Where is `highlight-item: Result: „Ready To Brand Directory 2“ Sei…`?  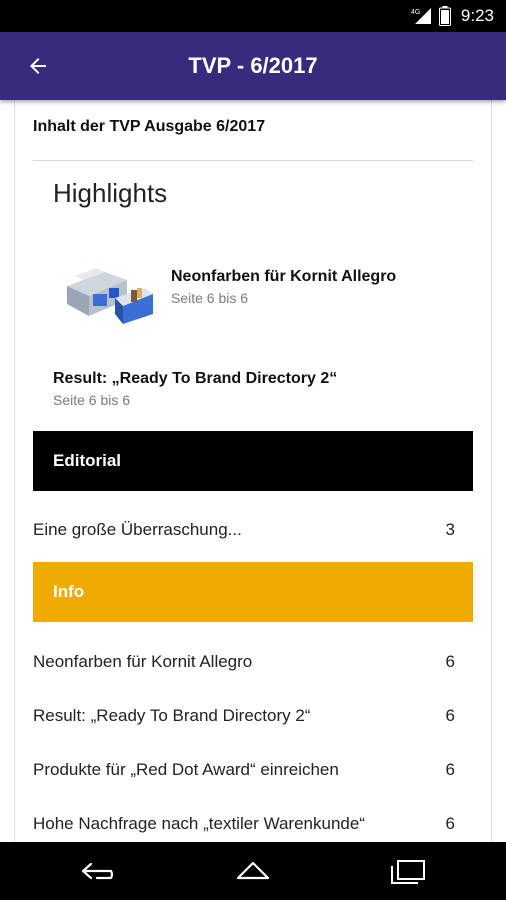 highlight-item: Result: „Ready To Brand Directory 2“ Sei… is located at coordinates (263, 389).